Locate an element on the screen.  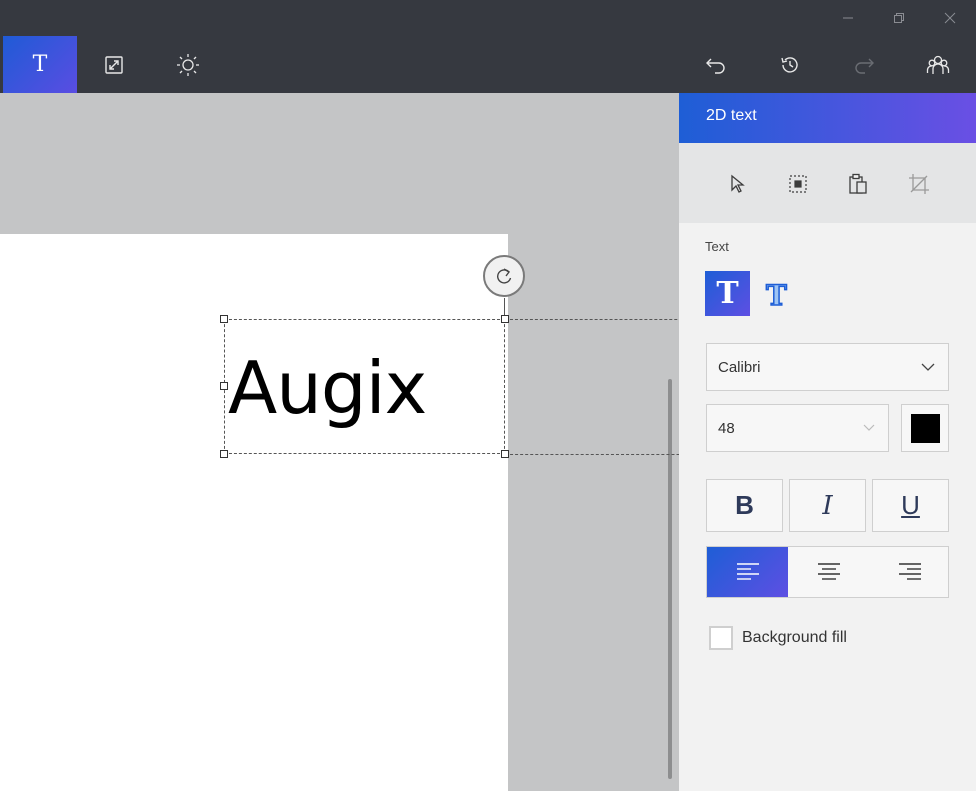
history-icon is located at coordinates (789, 64).